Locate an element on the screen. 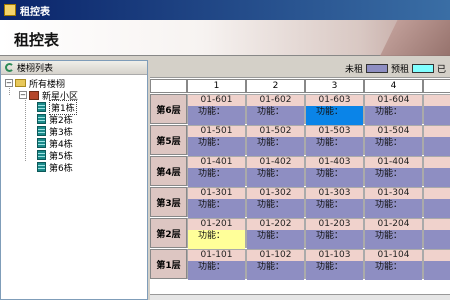 The width and height of the screenshot is (450, 300). room-number: 01-301 is located at coordinates (216, 193).